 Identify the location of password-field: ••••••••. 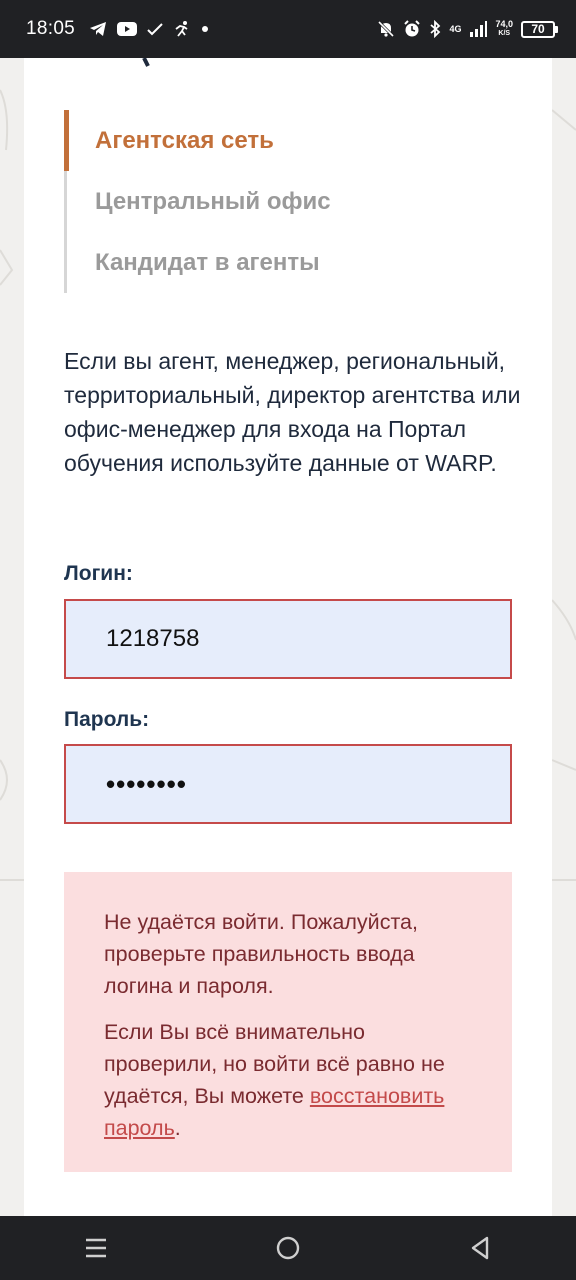
(288, 784).